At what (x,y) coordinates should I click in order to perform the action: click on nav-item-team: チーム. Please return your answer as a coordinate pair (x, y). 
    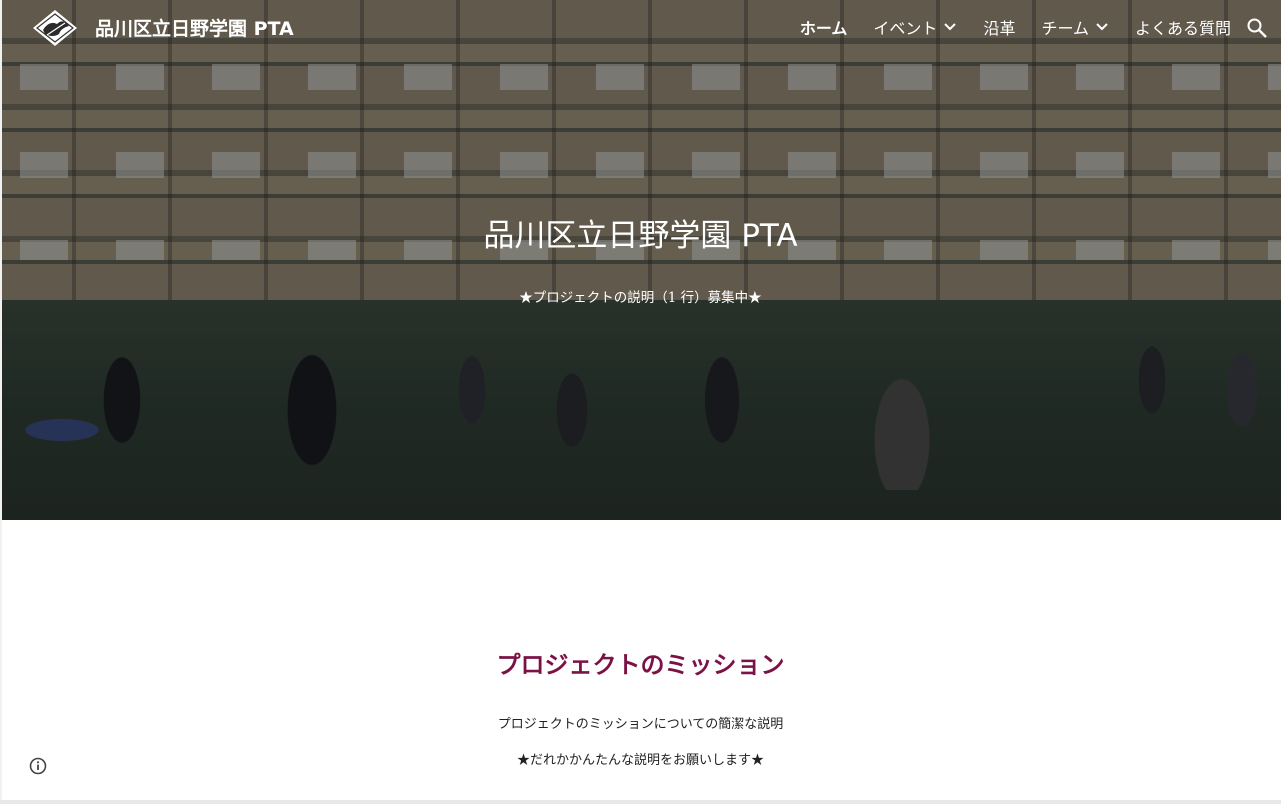
    Looking at the image, I should click on (1075, 27).